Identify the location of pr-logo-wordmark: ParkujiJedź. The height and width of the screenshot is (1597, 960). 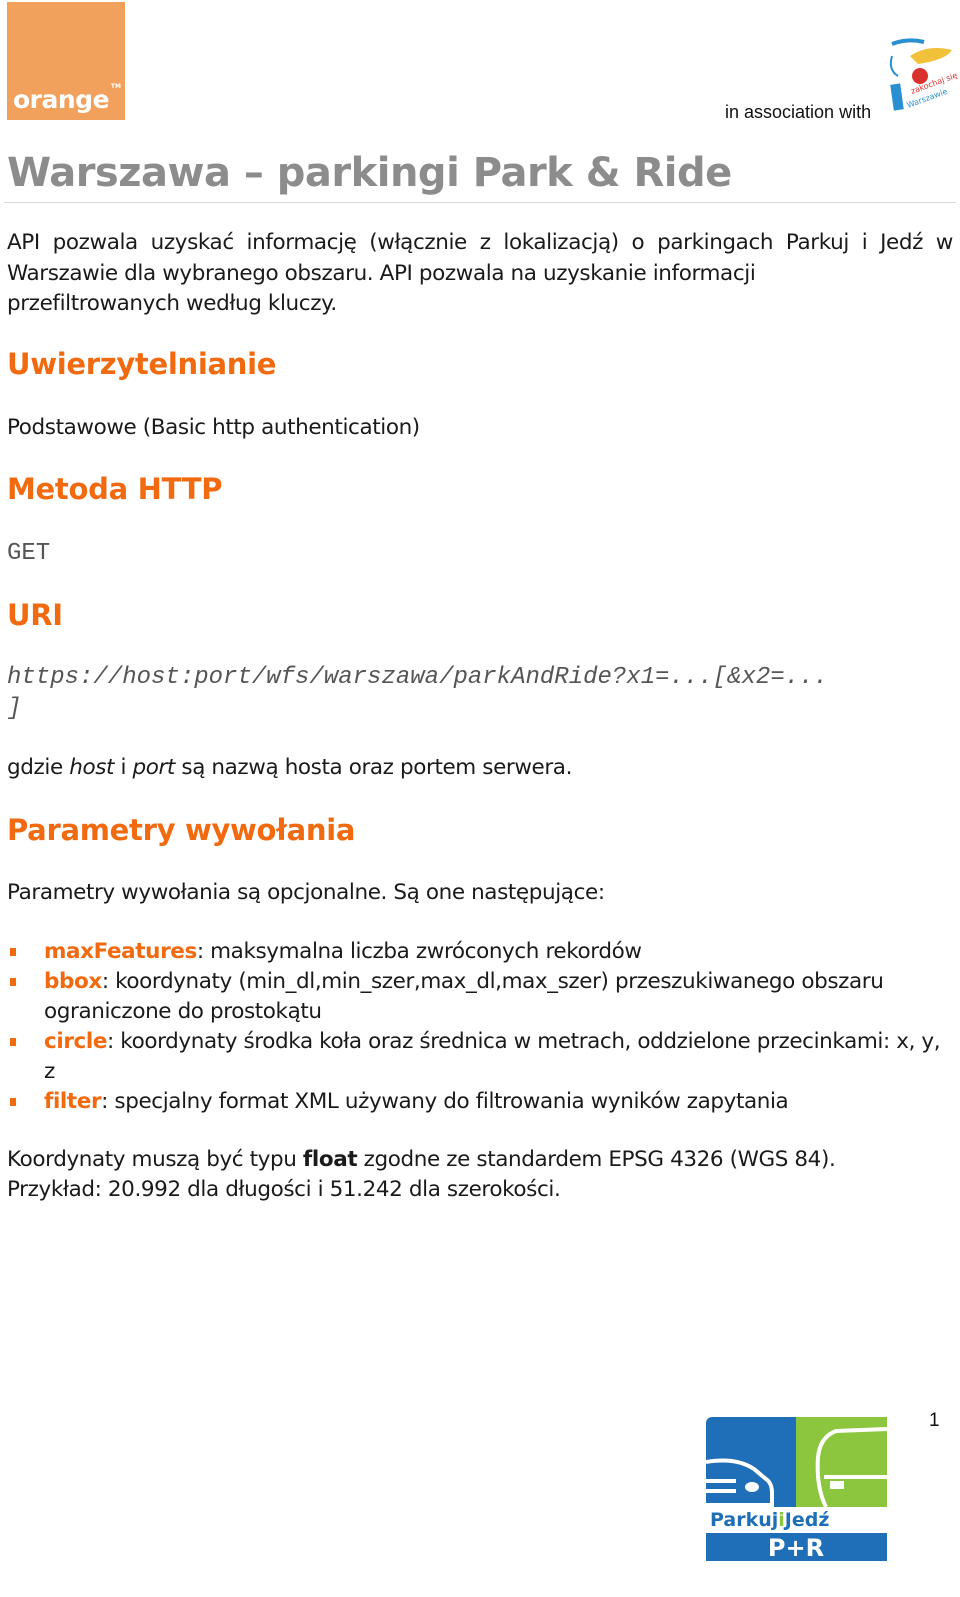
(769, 1520).